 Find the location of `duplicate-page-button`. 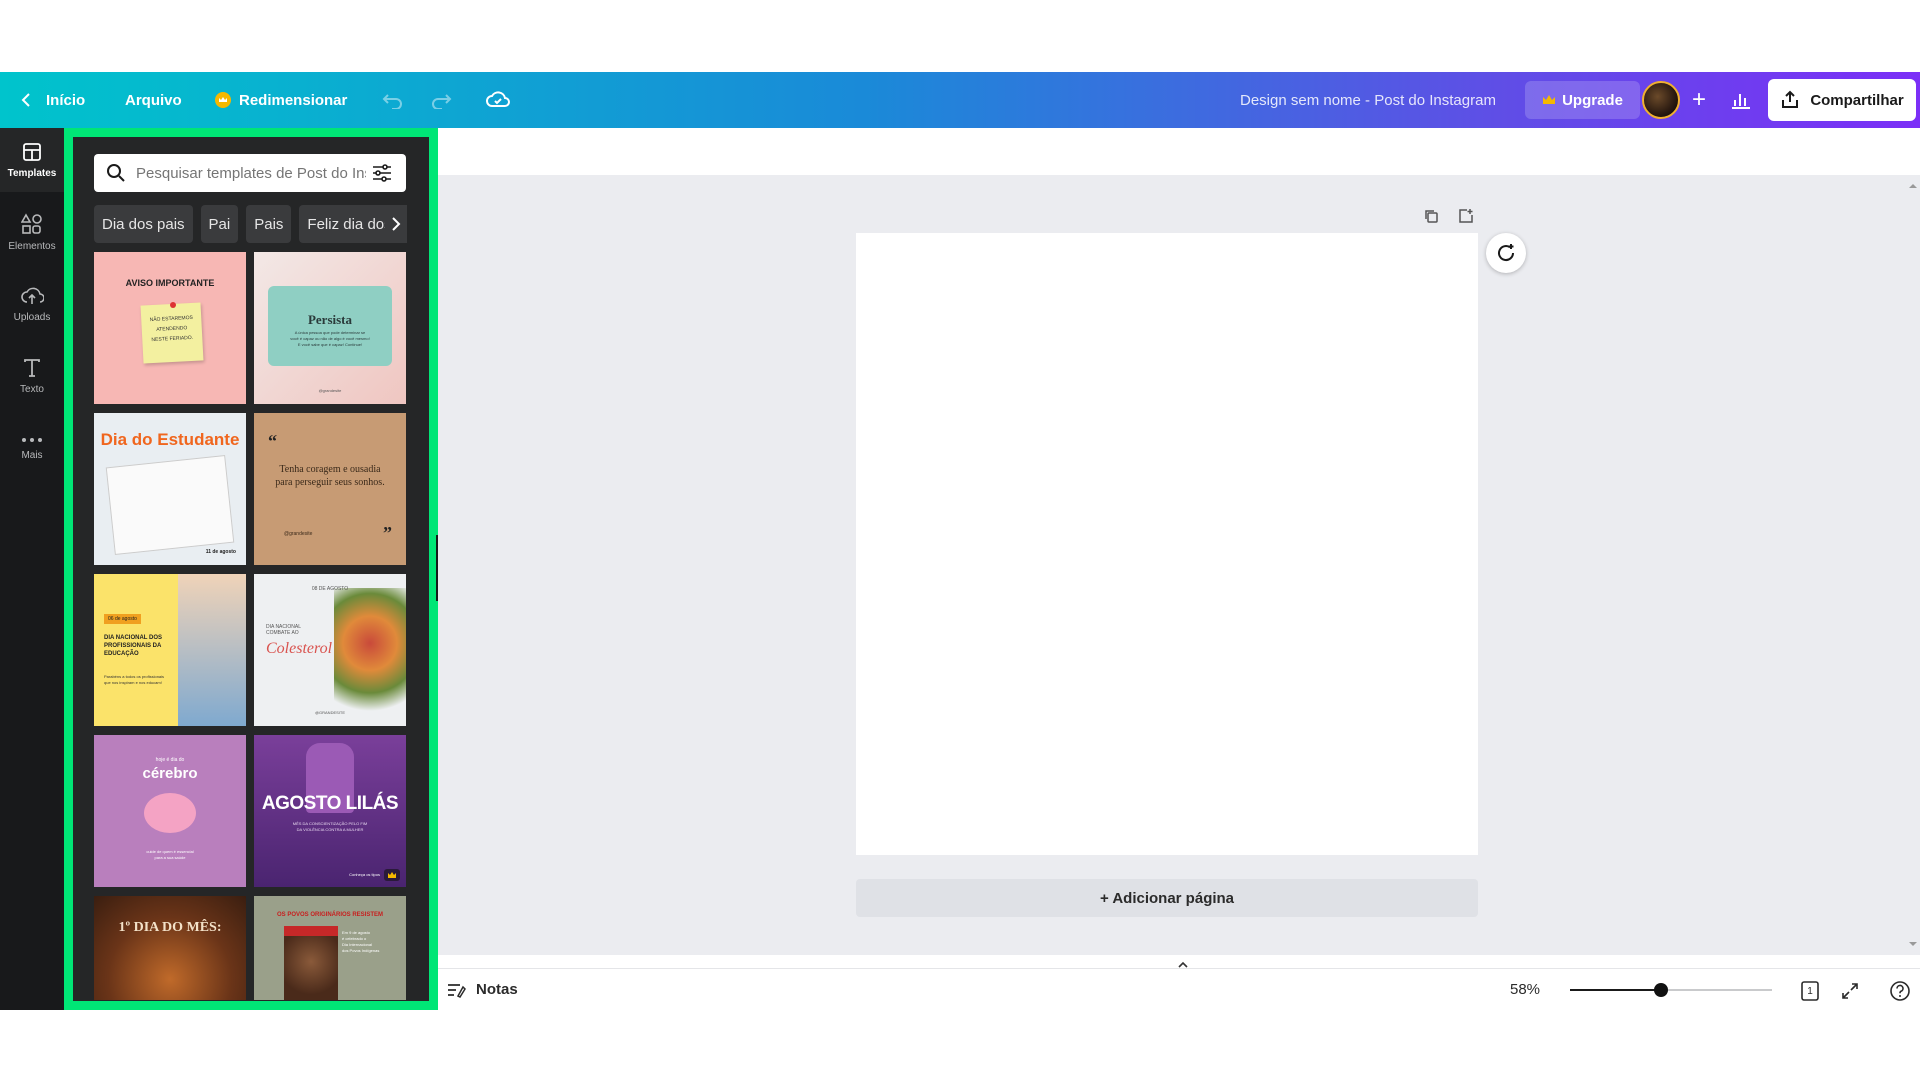

duplicate-page-button is located at coordinates (1431, 216).